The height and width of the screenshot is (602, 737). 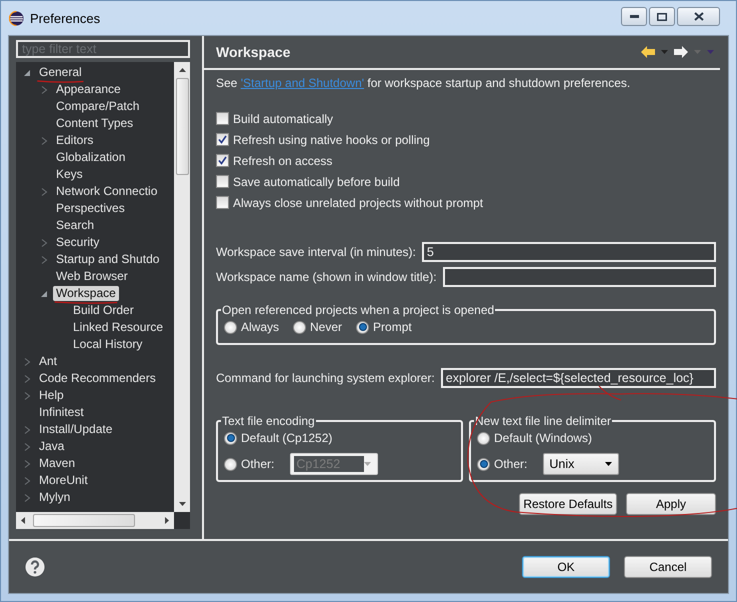 I want to click on scroll-up-icon, so click(x=182, y=70).